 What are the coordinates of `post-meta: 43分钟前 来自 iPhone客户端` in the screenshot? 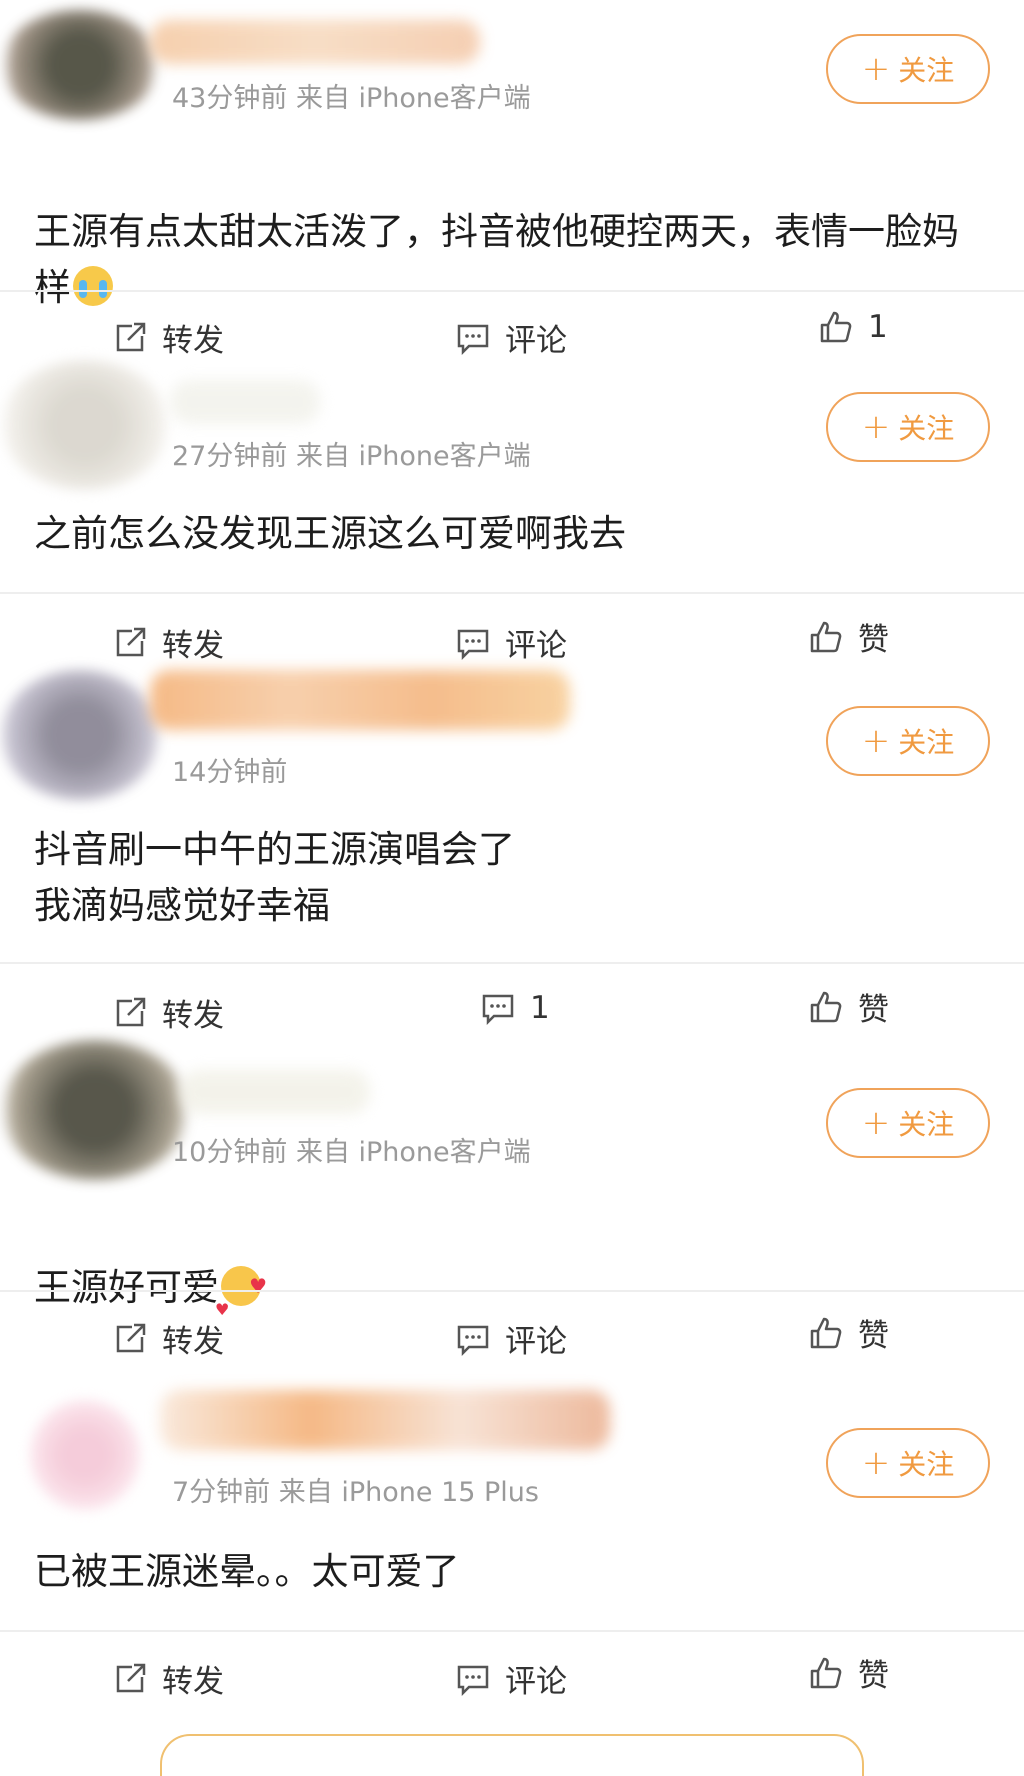 It's located at (351, 98).